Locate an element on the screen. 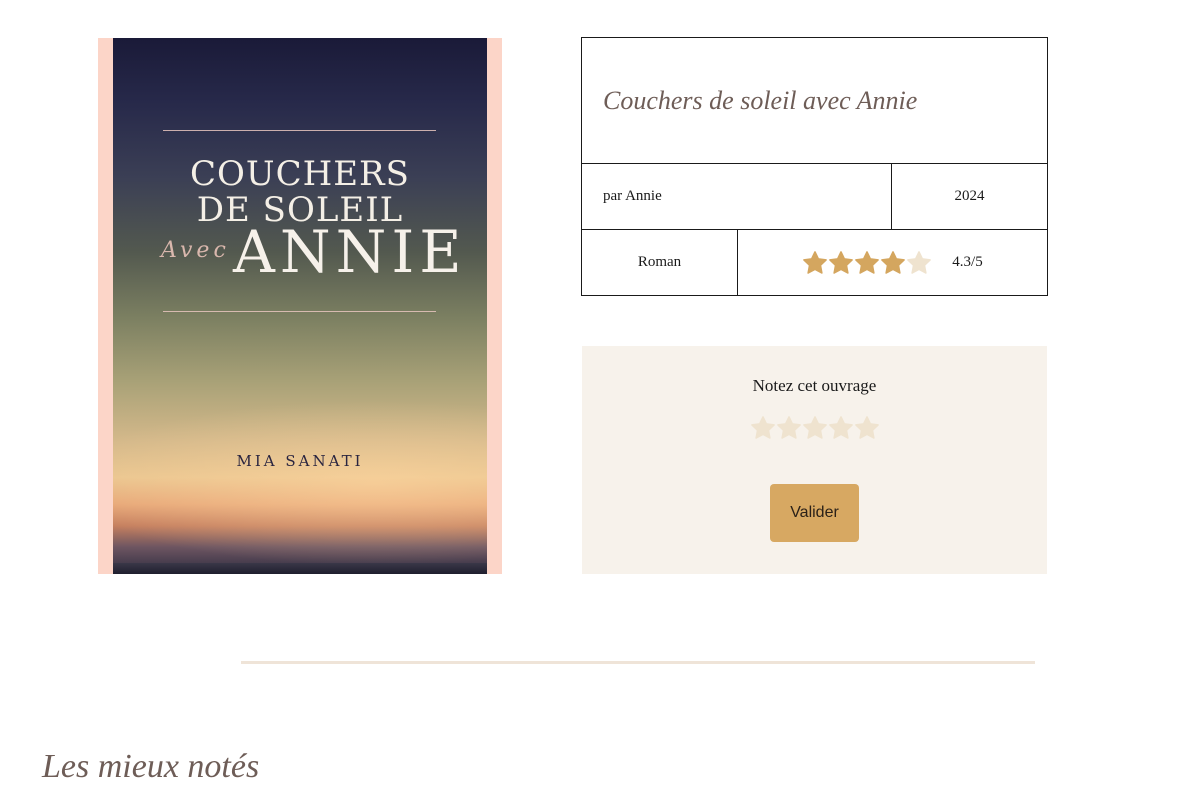 Image resolution: width=1200 pixels, height=800 pixels. cover-sea is located at coordinates (300, 568).